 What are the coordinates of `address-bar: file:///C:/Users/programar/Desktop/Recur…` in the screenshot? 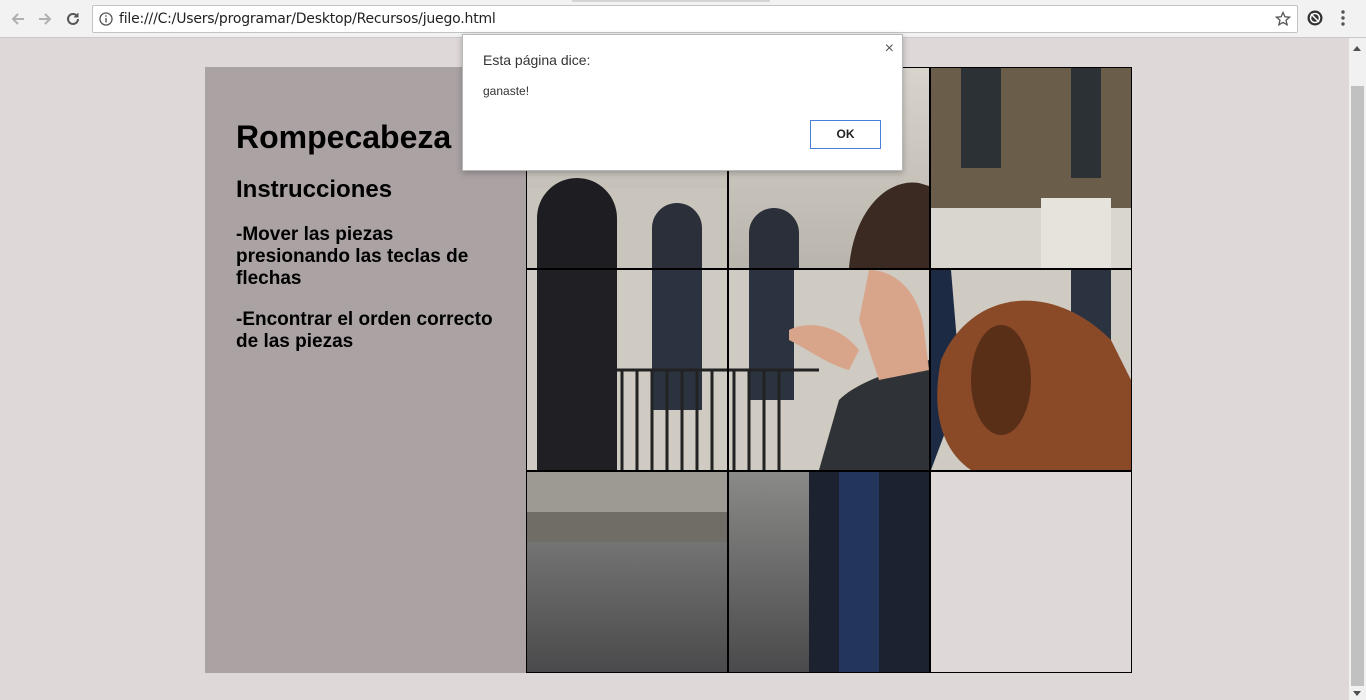 It's located at (695, 19).